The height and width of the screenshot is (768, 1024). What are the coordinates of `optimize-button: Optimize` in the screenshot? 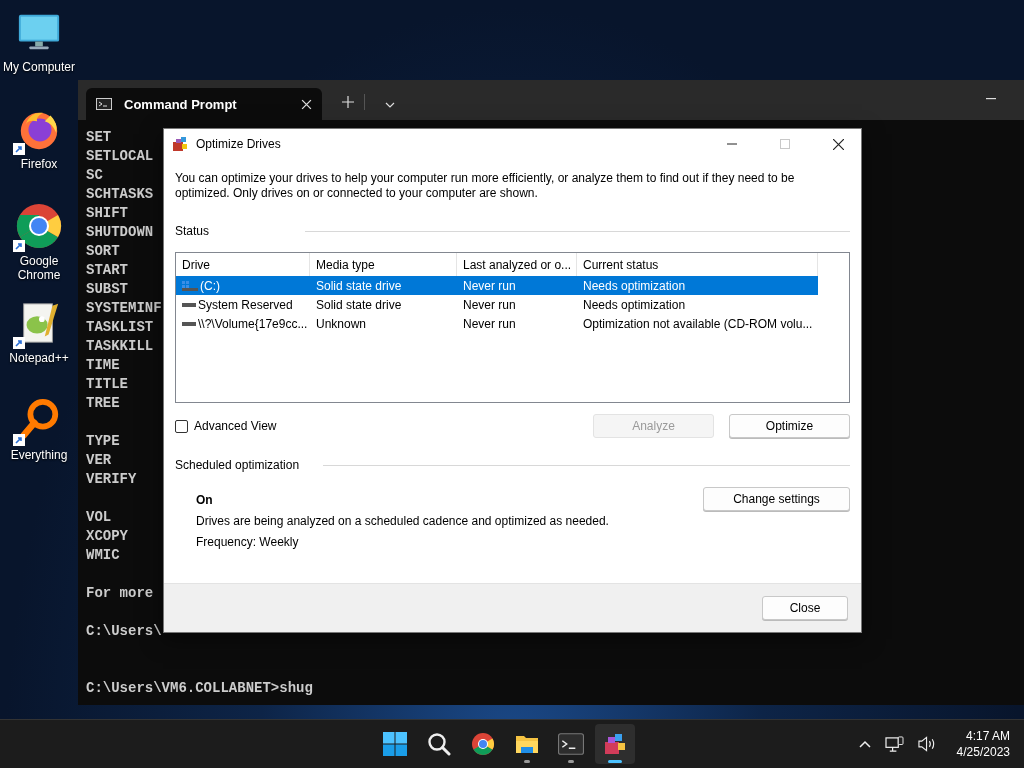 It's located at (789, 426).